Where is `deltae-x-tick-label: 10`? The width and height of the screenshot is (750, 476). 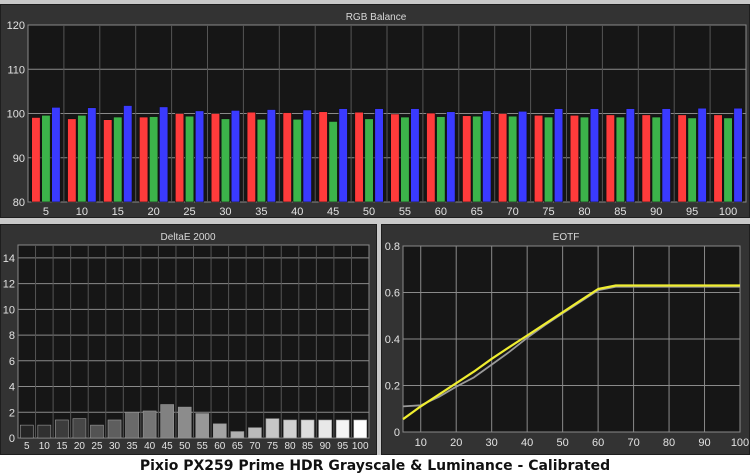
deltae-x-tick-label: 10 is located at coordinates (45, 446).